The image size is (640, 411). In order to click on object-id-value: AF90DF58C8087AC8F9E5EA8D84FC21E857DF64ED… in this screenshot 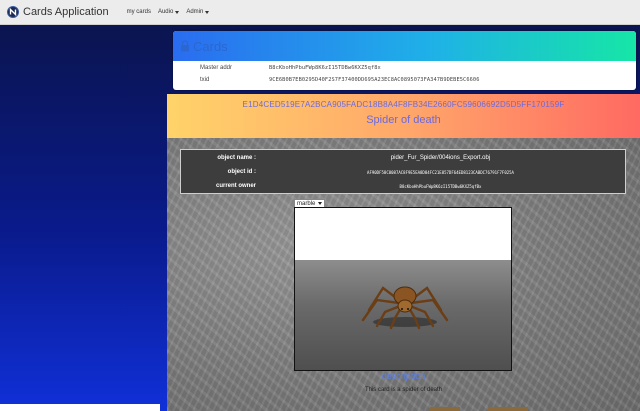, I will do `click(440, 172)`.